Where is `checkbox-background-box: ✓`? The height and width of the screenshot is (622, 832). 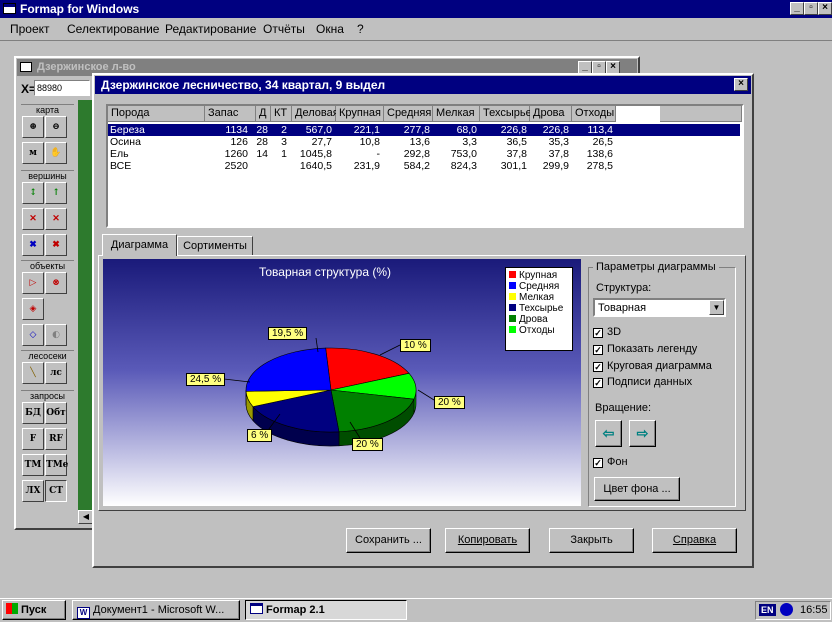 checkbox-background-box: ✓ is located at coordinates (598, 463).